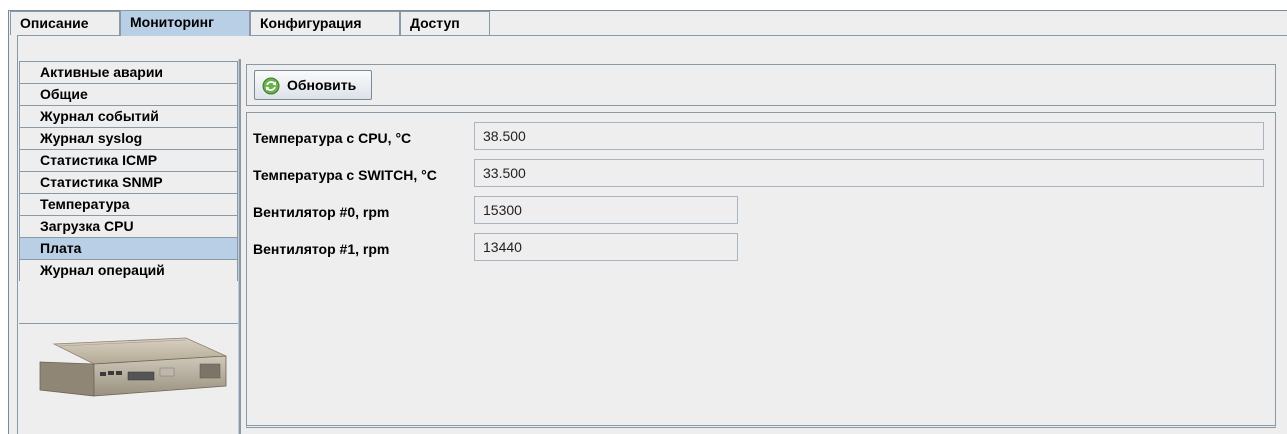 This screenshot has width=1287, height=434. What do you see at coordinates (332, 138) in the screenshot?
I see `cpu-temp-label: Температура с CPU, °C` at bounding box center [332, 138].